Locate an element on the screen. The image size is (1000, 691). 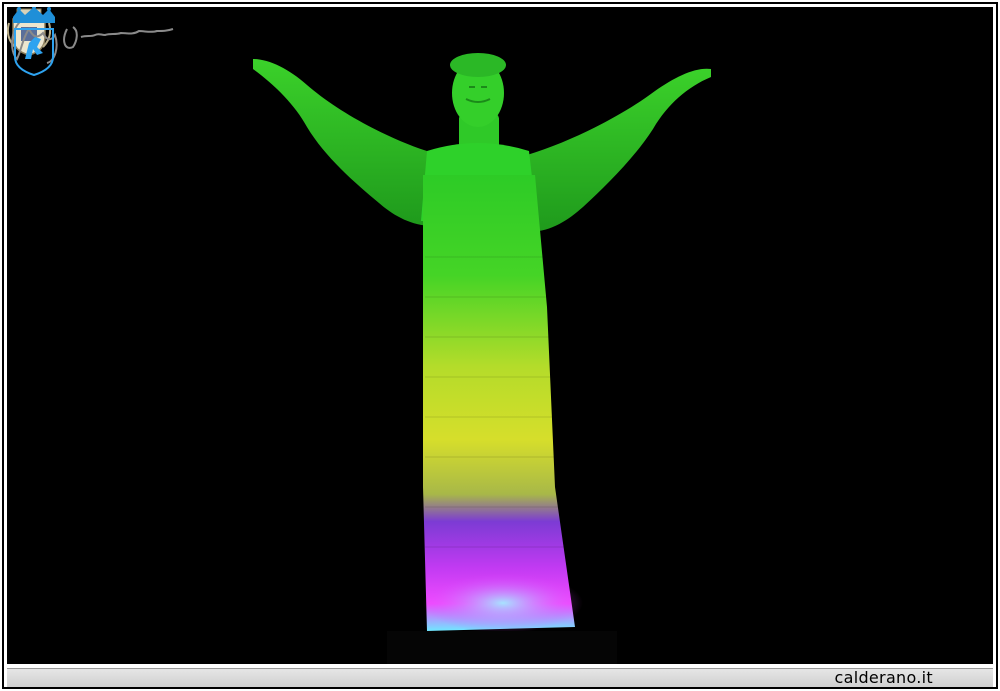
statue-body is located at coordinates (499, 403).